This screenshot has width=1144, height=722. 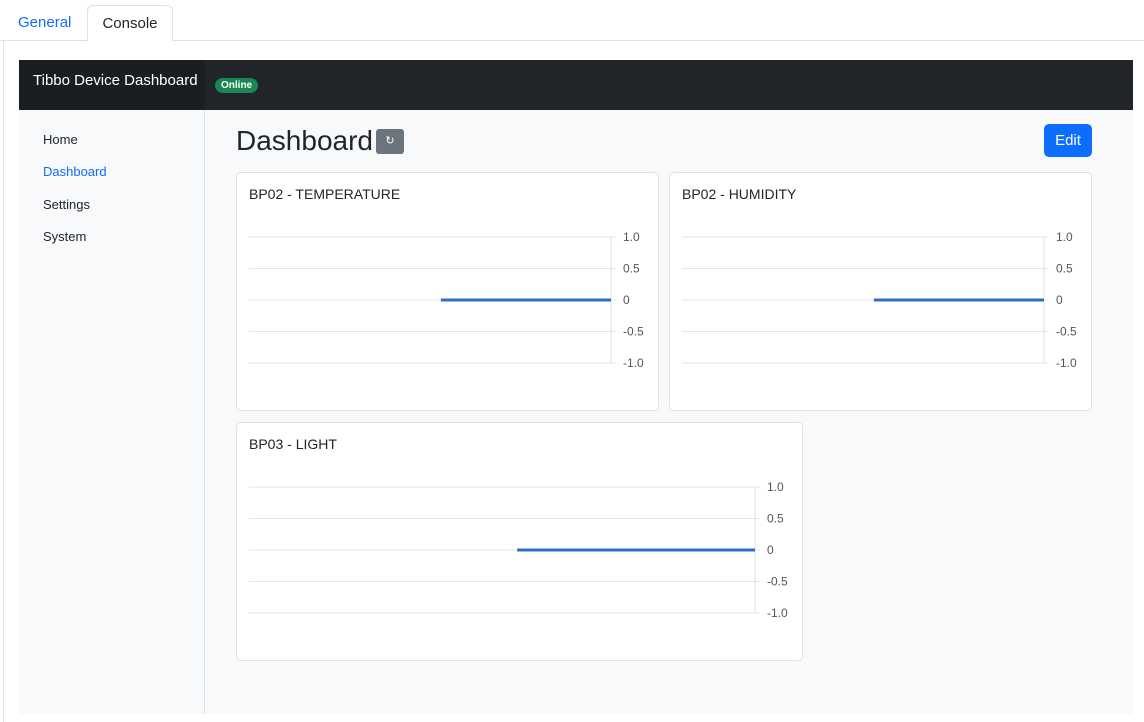 What do you see at coordinates (112, 85) in the screenshot?
I see `app-brand: Tibbo Device Dashboard` at bounding box center [112, 85].